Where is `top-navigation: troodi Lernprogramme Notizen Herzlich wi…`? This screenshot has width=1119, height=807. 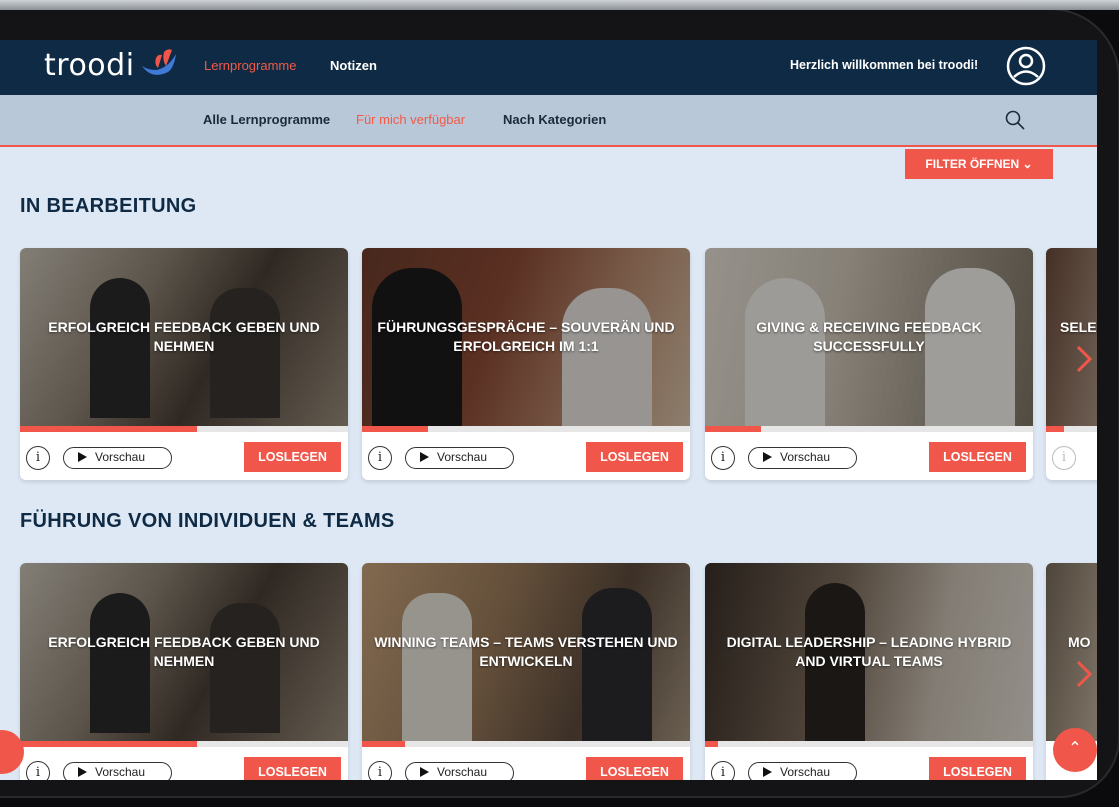
top-navigation: troodi Lernprogramme Notizen Herzlich wi… is located at coordinates (548, 67).